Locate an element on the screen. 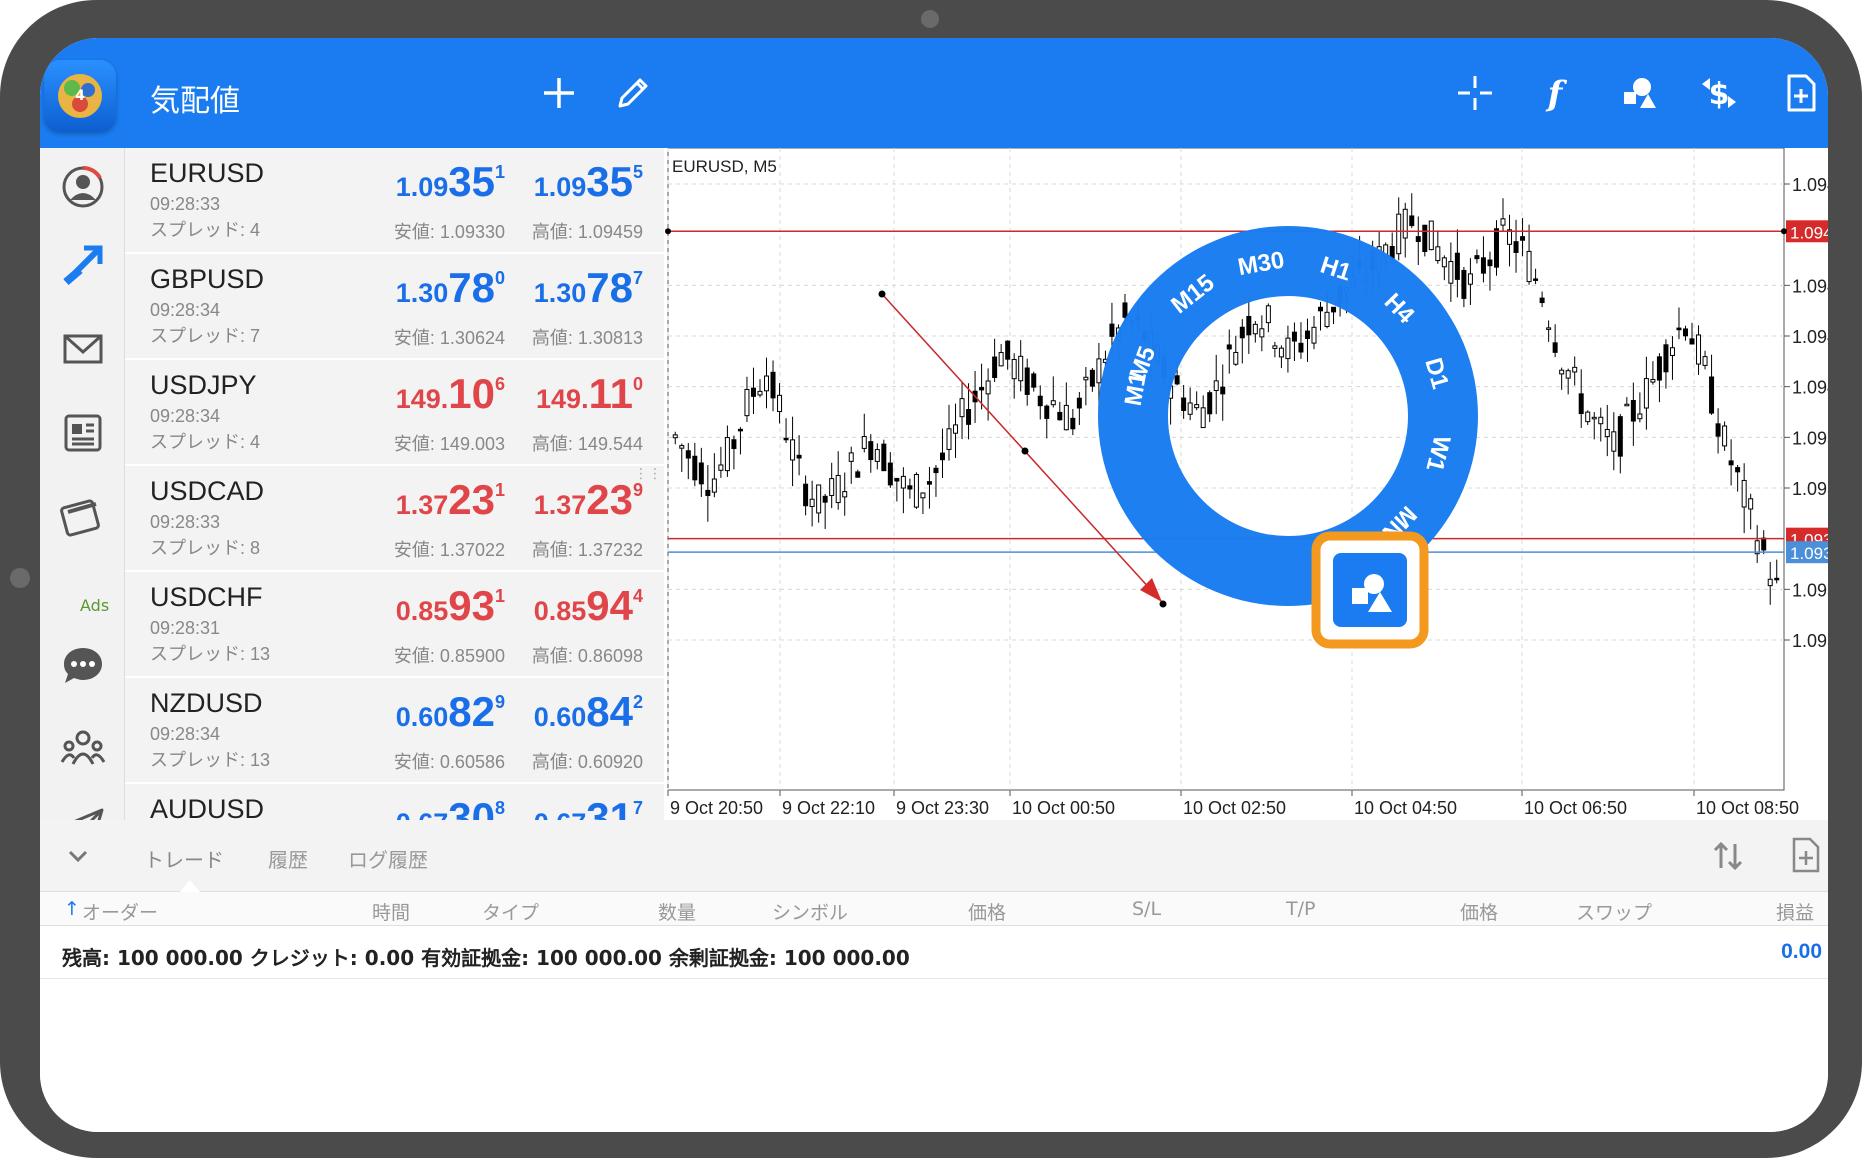  bid-price-pips: 23 is located at coordinates (471, 499).